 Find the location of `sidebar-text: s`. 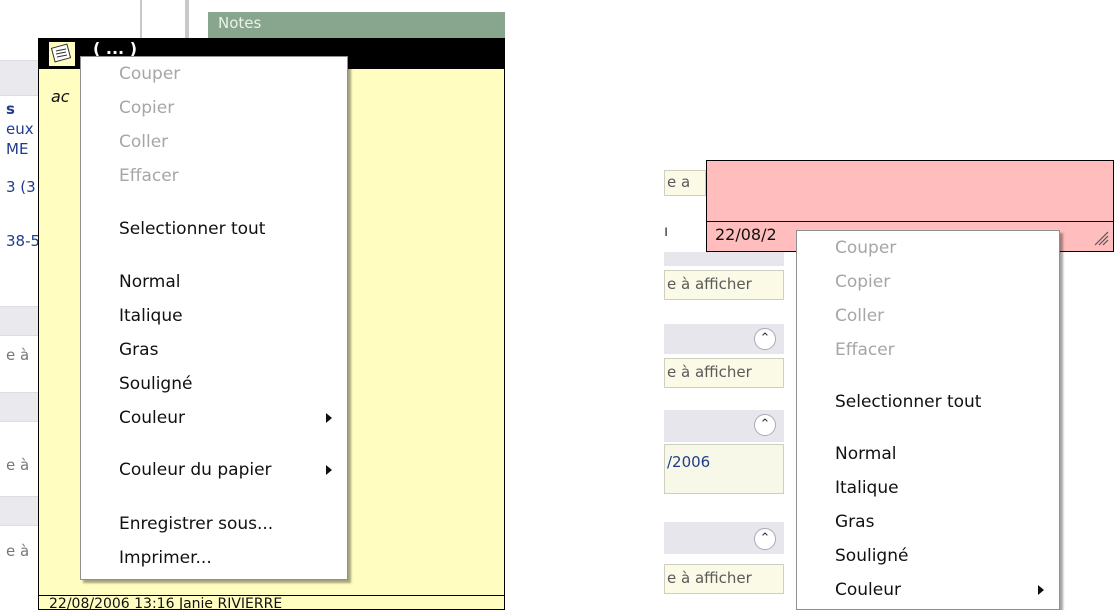

sidebar-text: s is located at coordinates (10, 109).